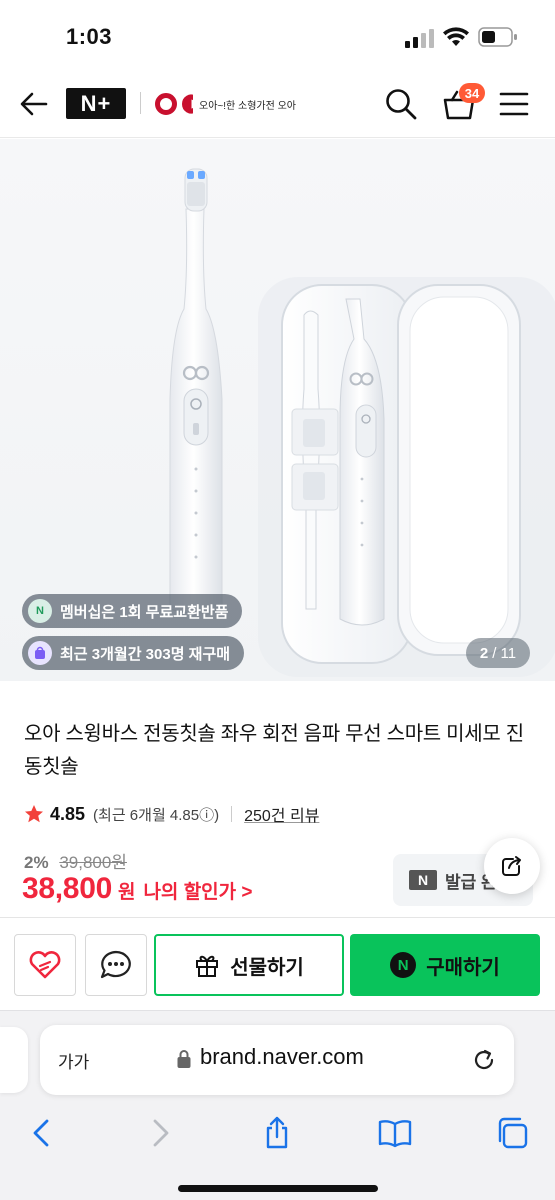 The height and width of the screenshot is (1200, 555). Describe the element at coordinates (137, 889) in the screenshot. I see `sale-price-row: 38,800 원 나의 할인가 >` at that location.